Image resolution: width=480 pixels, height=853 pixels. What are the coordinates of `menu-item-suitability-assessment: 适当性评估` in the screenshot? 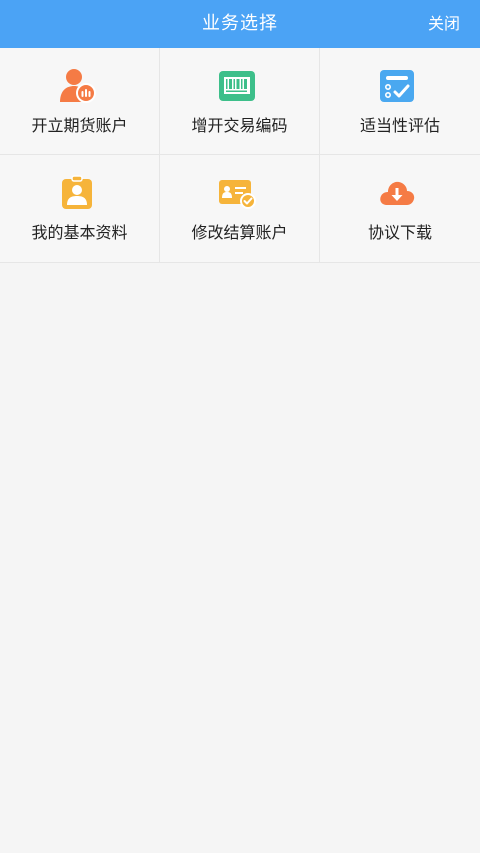 It's located at (400, 101).